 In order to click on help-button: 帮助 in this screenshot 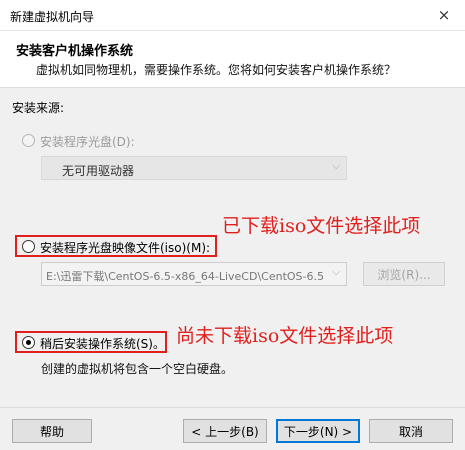, I will do `click(52, 431)`.